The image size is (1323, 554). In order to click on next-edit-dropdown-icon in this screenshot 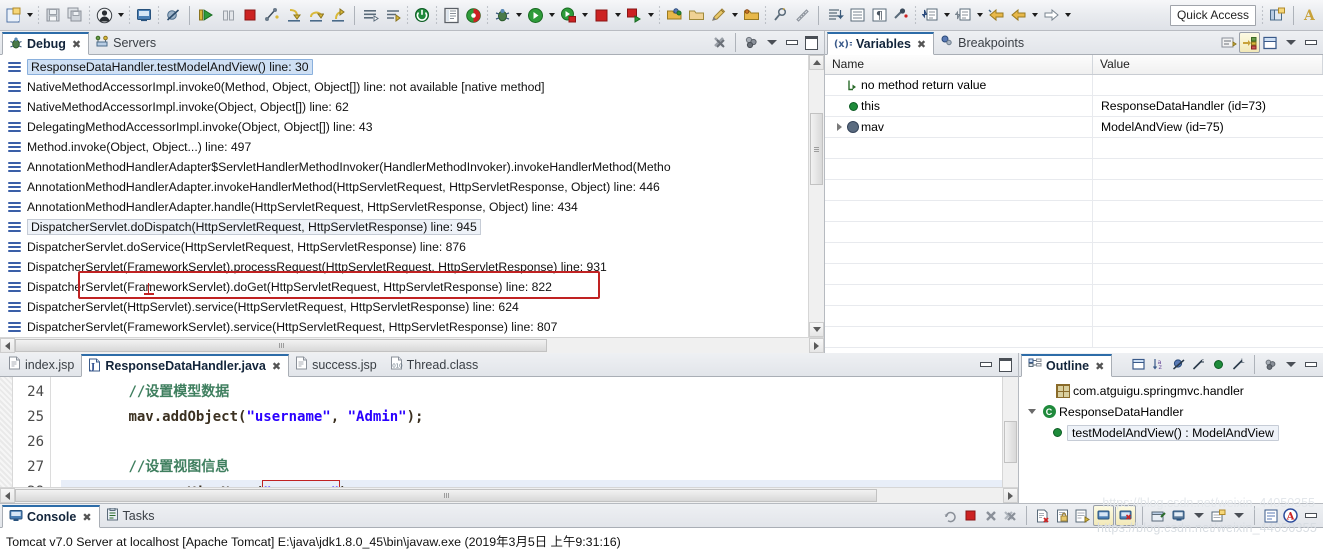, I will do `click(946, 15)`.